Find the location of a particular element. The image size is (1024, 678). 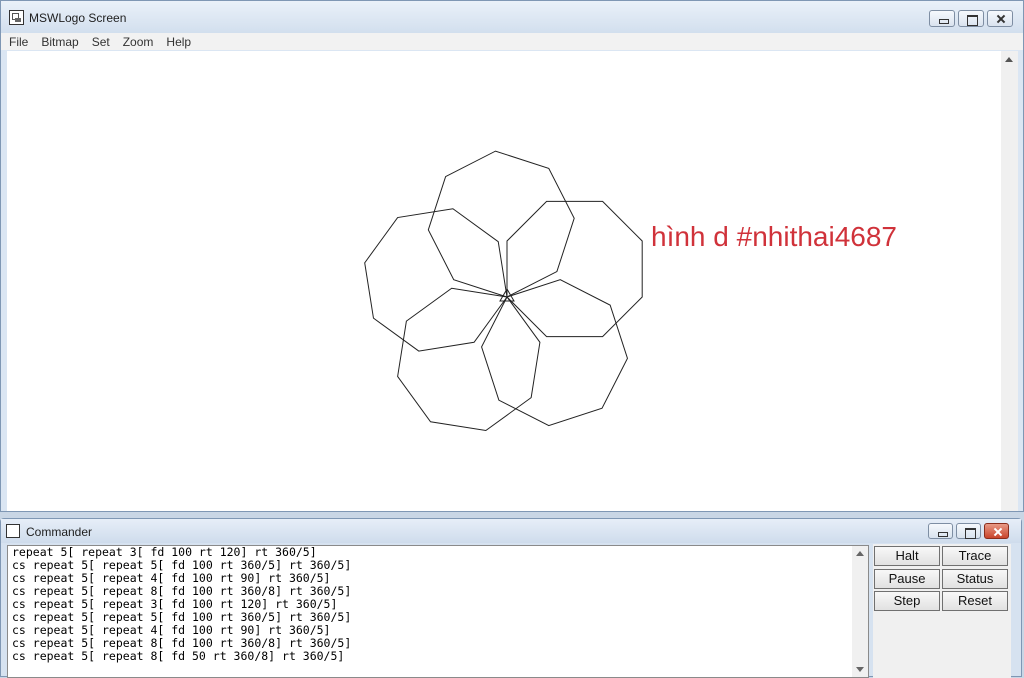

menu-zoom: Zoom is located at coordinates (138, 42).